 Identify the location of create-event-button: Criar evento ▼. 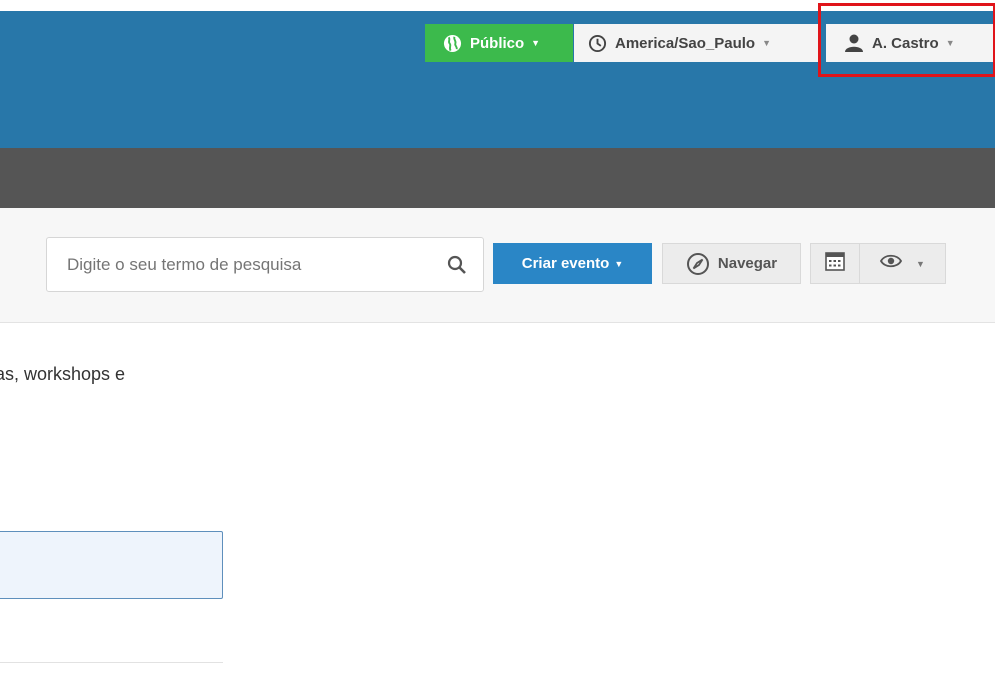
(572, 263).